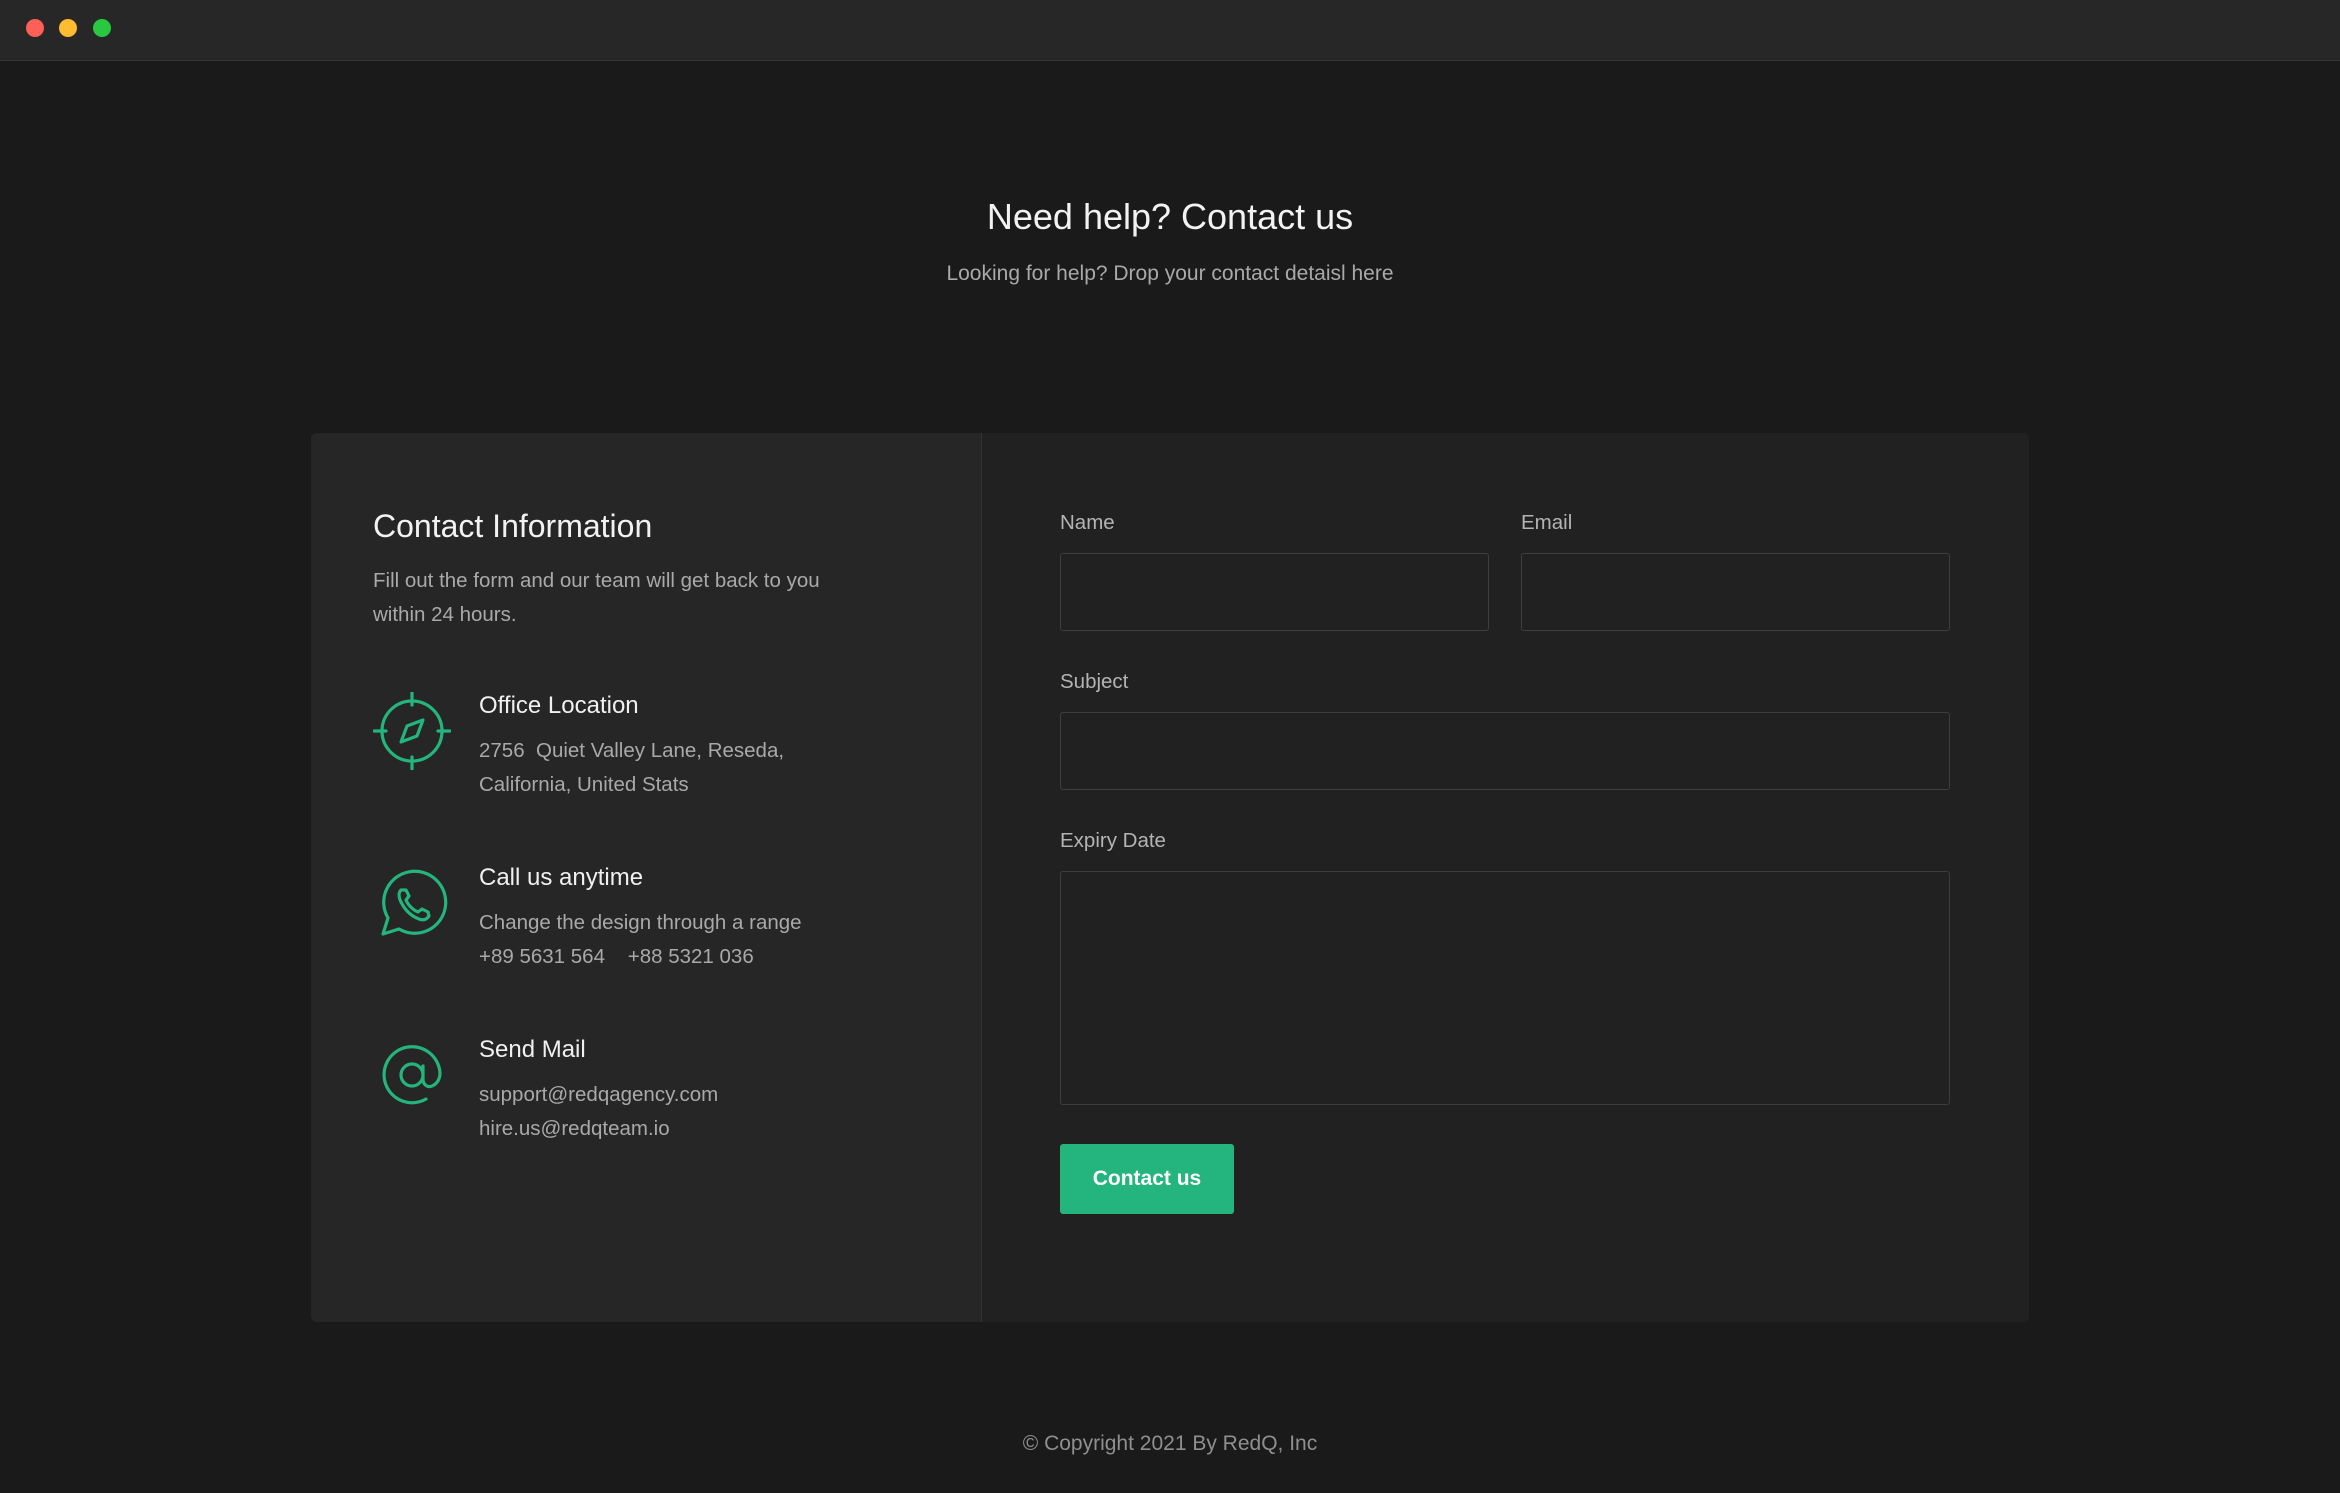 The width and height of the screenshot is (2340, 1493). What do you see at coordinates (1094, 681) in the screenshot?
I see `subject-label: Subject` at bounding box center [1094, 681].